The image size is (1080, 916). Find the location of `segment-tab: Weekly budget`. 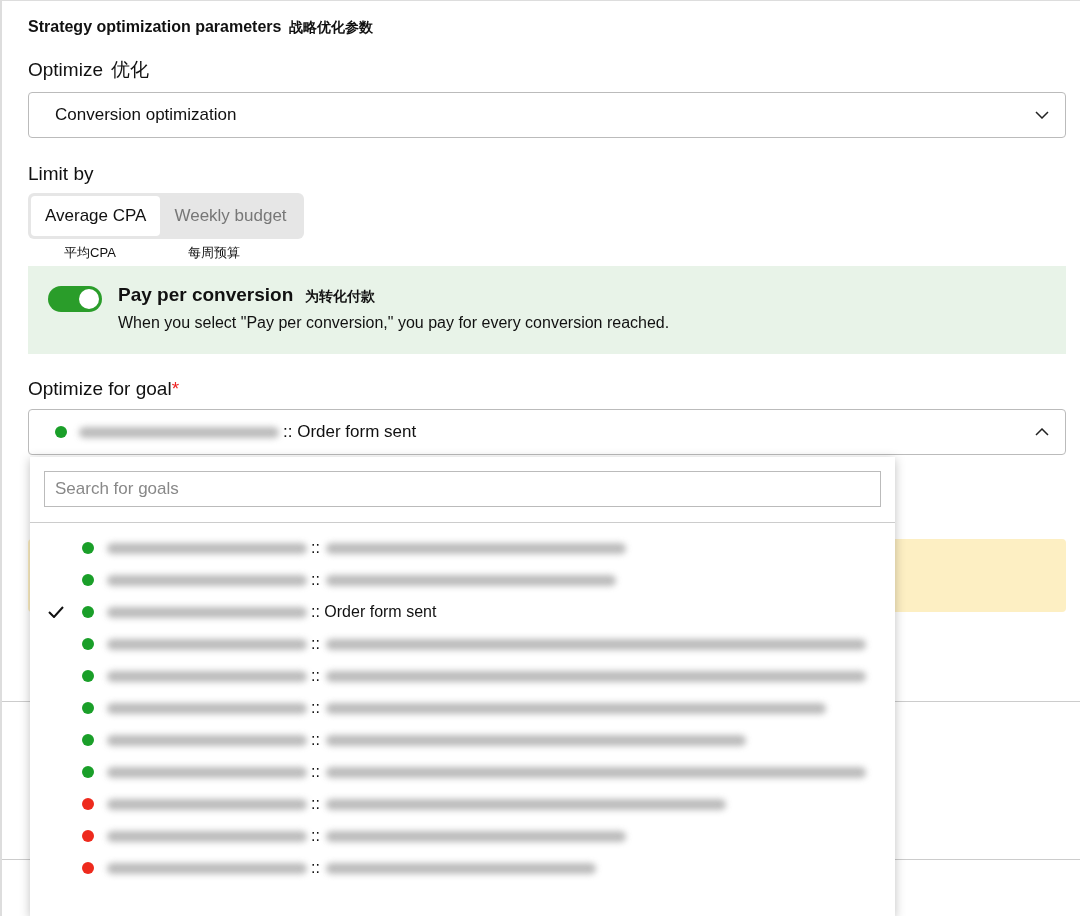

segment-tab: Weekly budget is located at coordinates (230, 216).